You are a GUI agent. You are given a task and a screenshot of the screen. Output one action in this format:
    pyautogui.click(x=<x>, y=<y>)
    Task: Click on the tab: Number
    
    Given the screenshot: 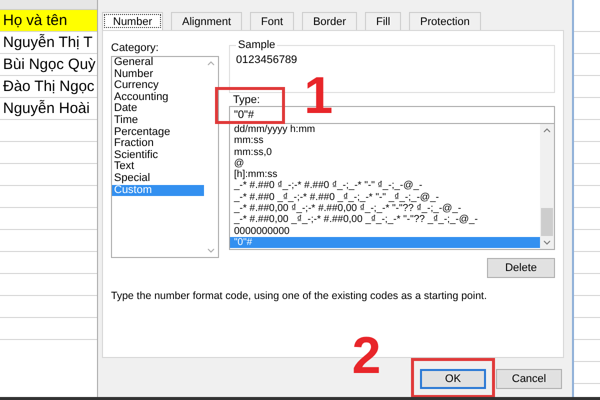 What is the action you would take?
    pyautogui.click(x=133, y=21)
    